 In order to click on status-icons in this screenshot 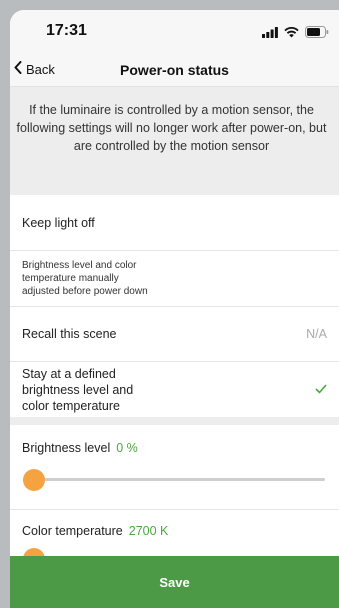, I will do `click(295, 34)`.